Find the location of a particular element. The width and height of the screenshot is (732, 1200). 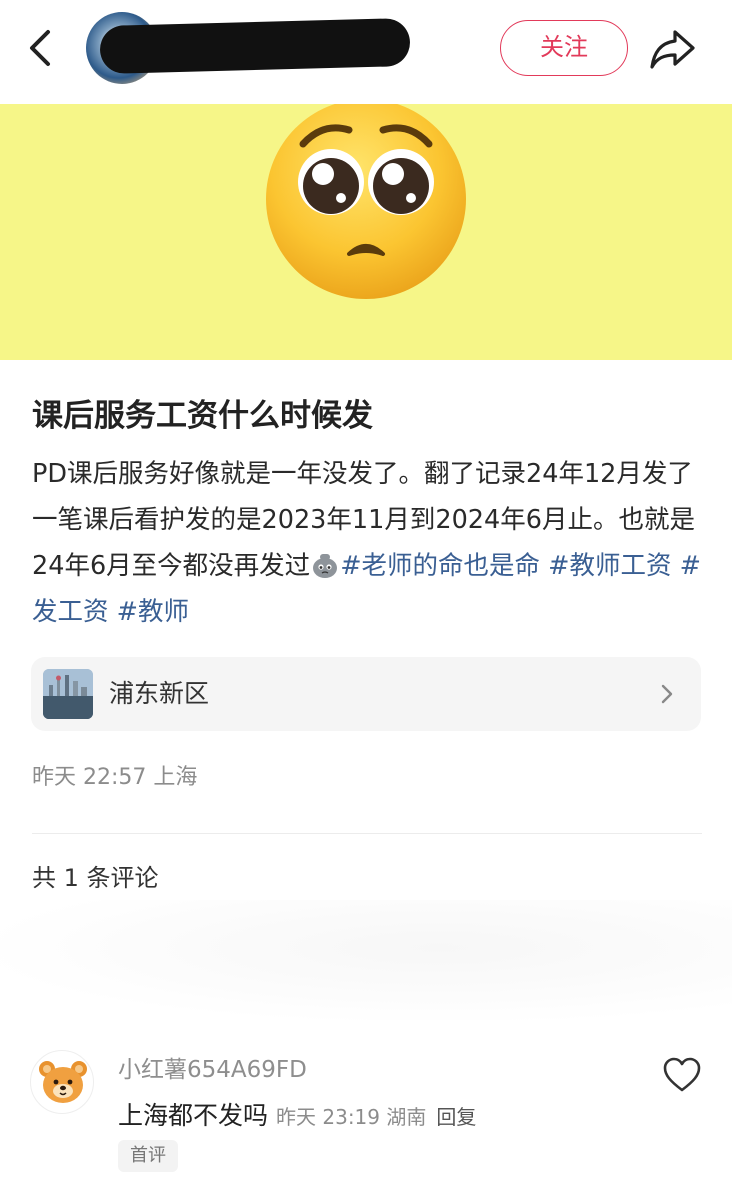

comment-body: 上海都不发吗 昨天 23:19 湖南 回复 is located at coordinates (297, 1114).